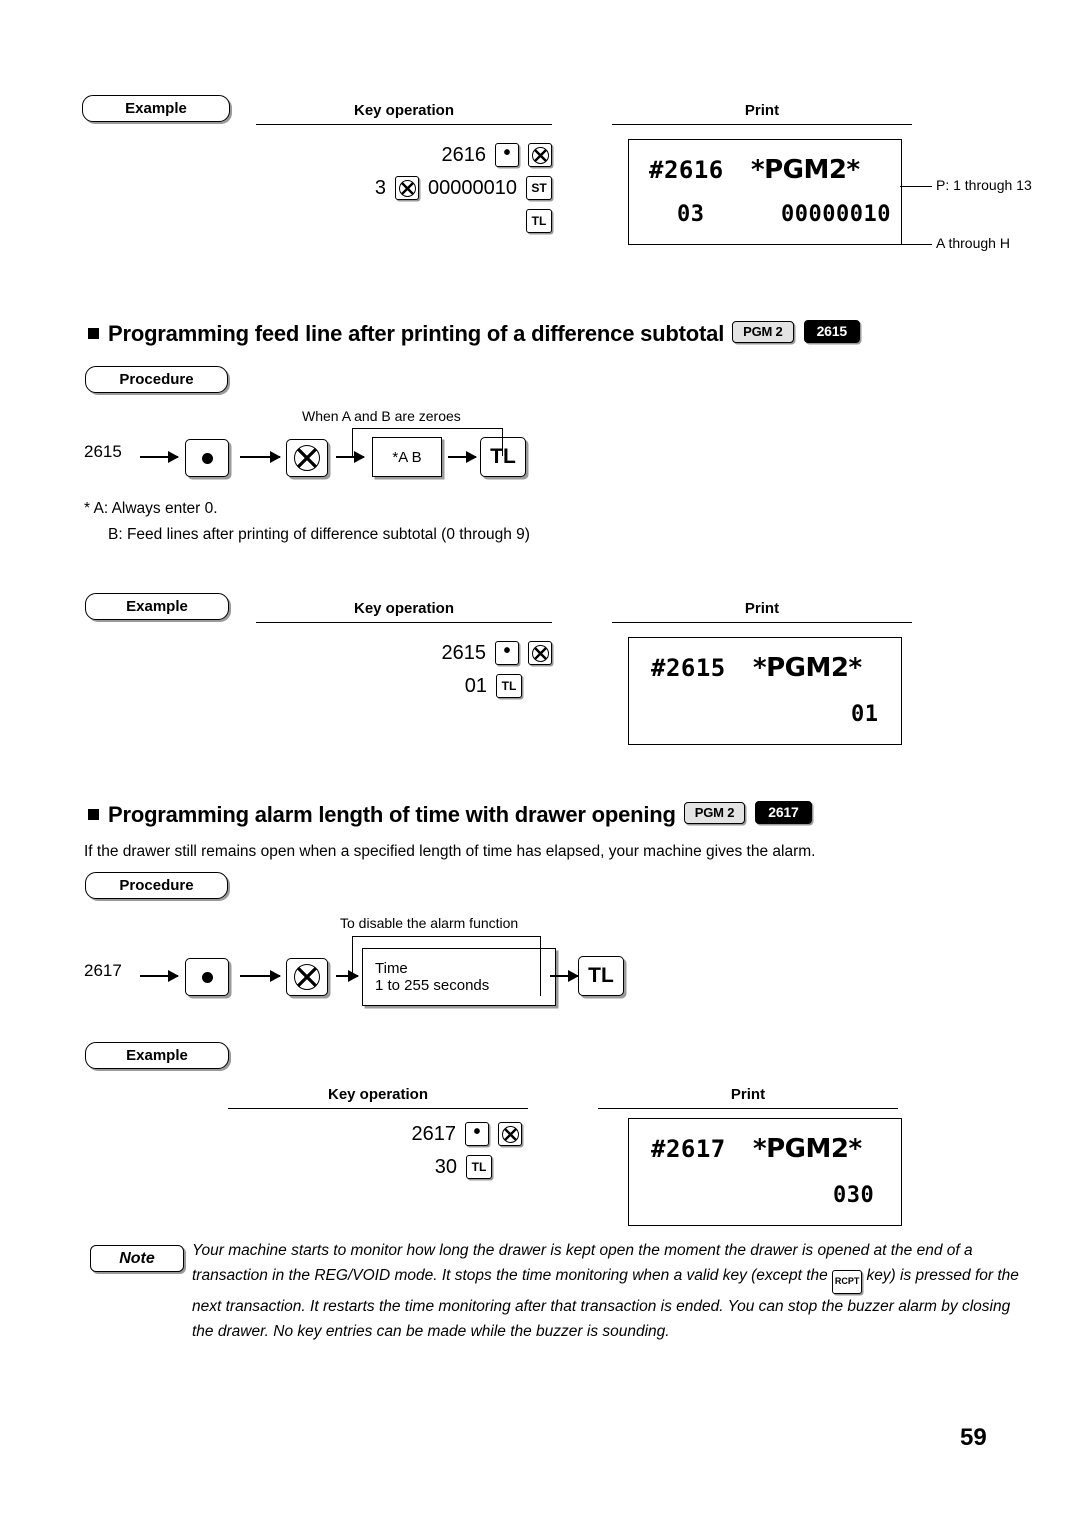  Describe the element at coordinates (93, 333) in the screenshot. I see `square-bullet-icon` at that location.